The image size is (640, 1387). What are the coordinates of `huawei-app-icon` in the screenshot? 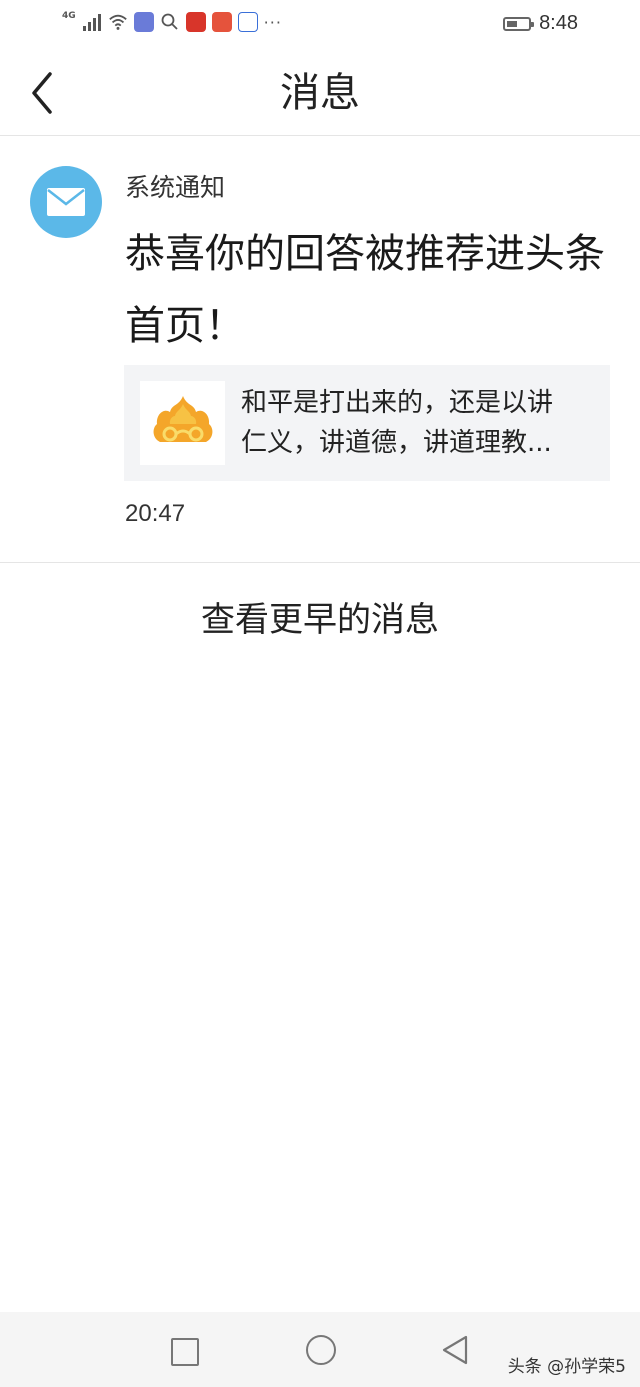 It's located at (195, 22).